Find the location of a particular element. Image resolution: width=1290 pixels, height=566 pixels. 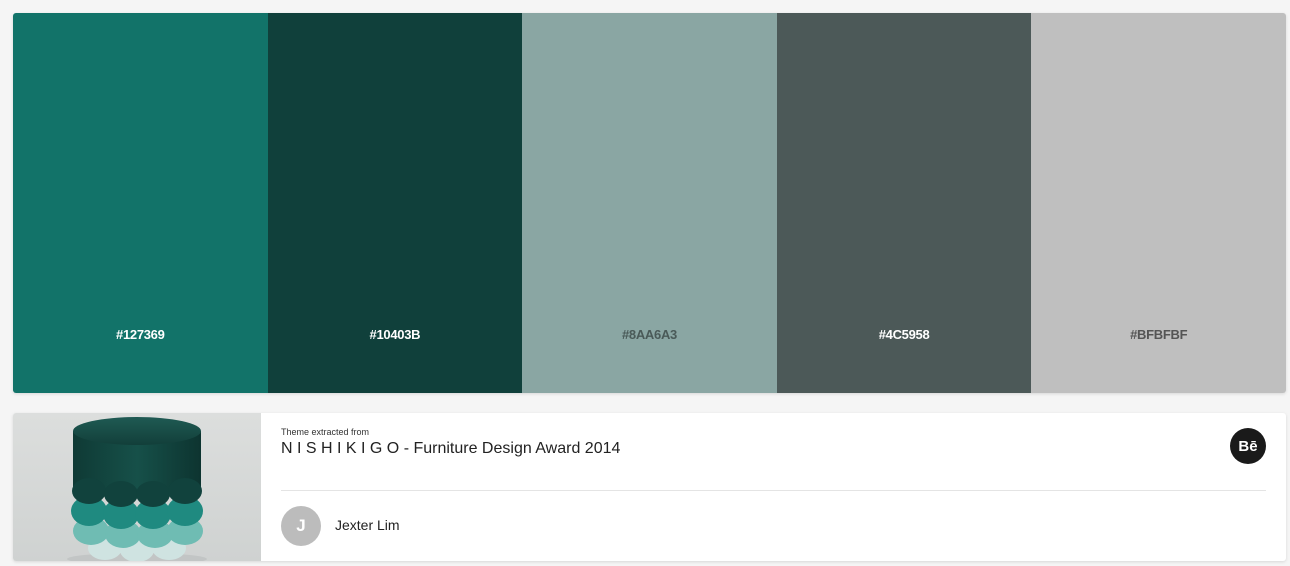

swatch-hex-label: #BFBFBF is located at coordinates (1159, 334).